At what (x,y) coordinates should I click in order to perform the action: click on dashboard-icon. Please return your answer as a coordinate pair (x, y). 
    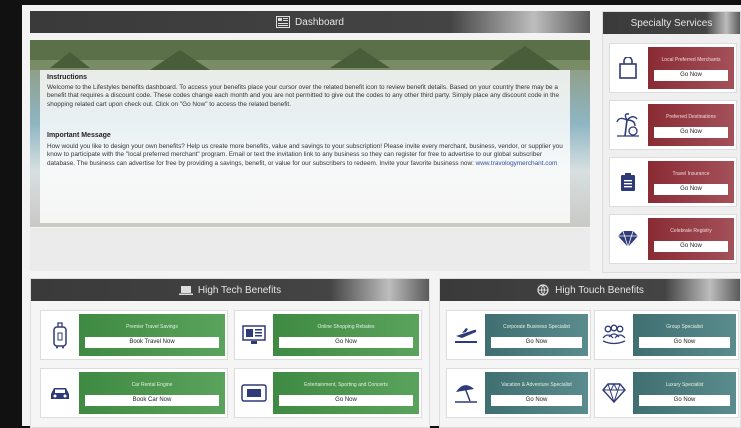
    Looking at the image, I should click on (283, 22).